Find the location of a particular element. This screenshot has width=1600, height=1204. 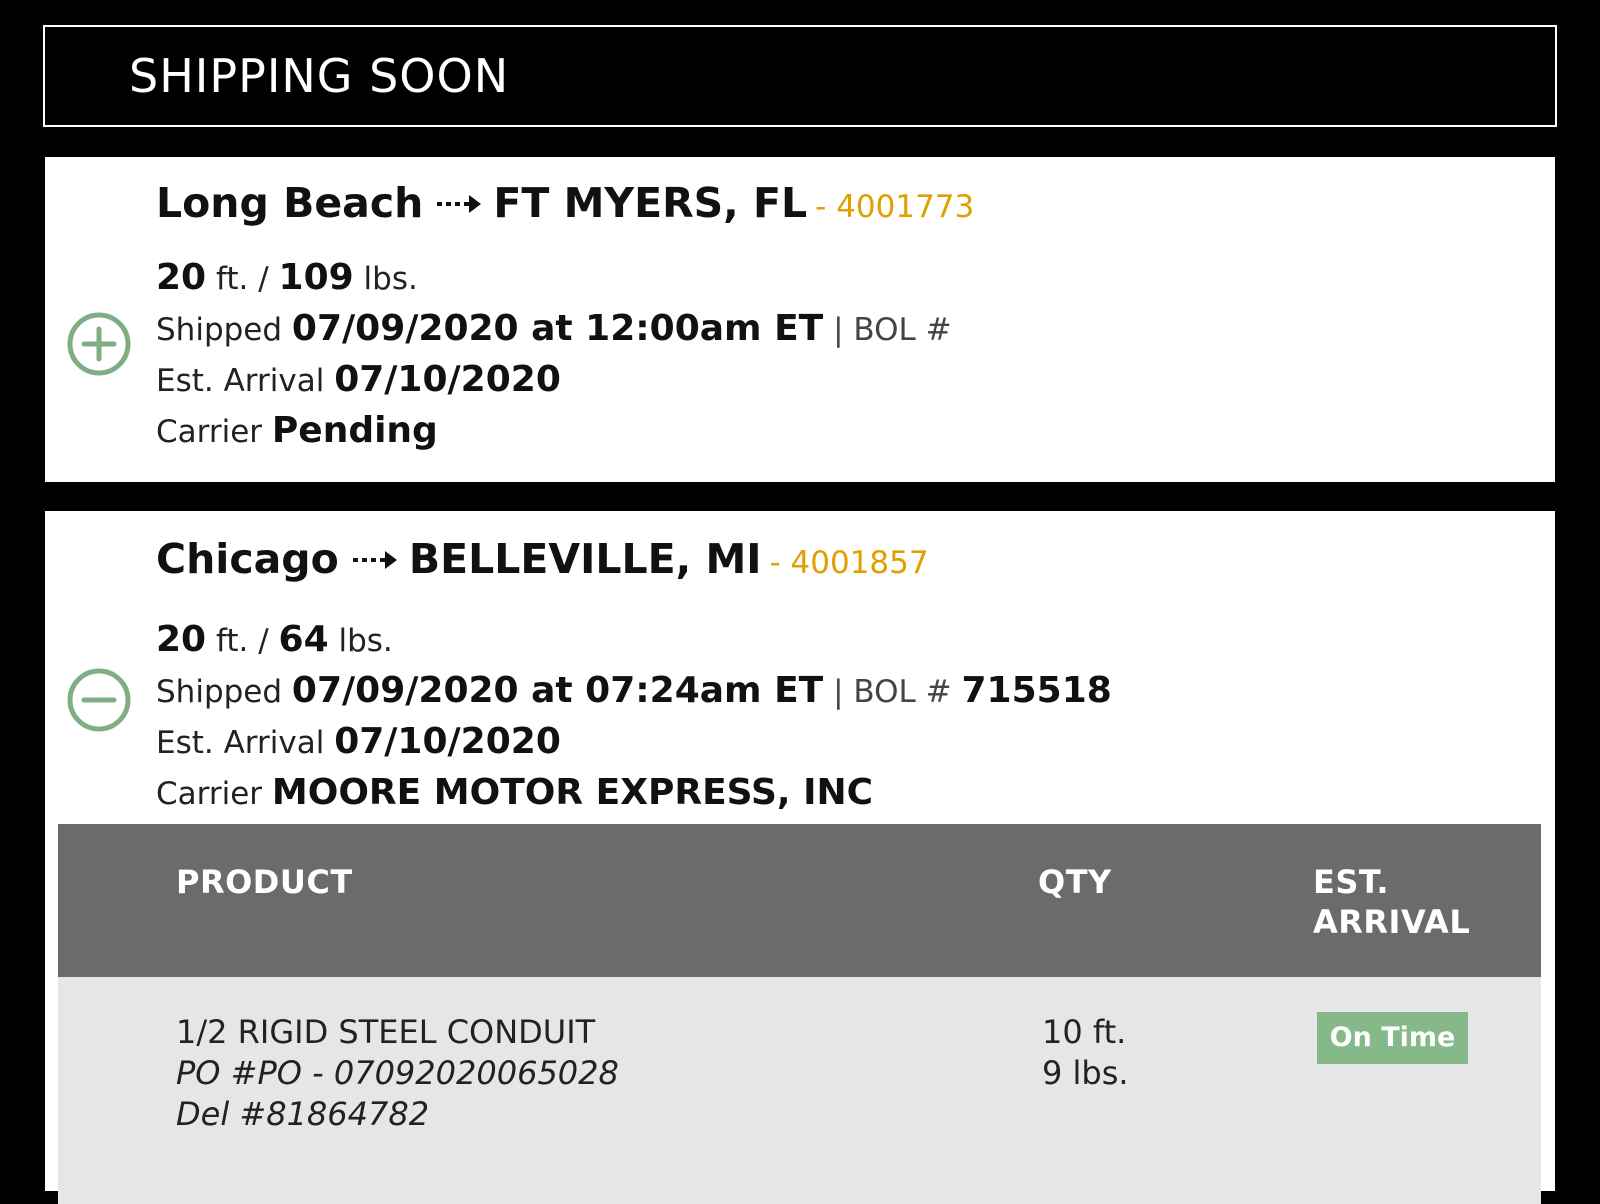

section-header: SHIPPING SOON is located at coordinates (800, 76).